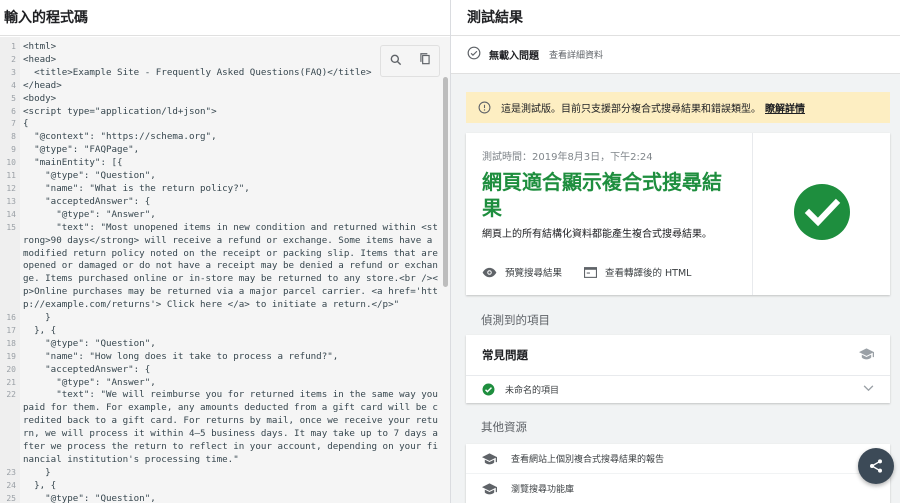 The width and height of the screenshot is (900, 503). I want to click on line-text: <script type="application/ld+json">, so click(120, 111).